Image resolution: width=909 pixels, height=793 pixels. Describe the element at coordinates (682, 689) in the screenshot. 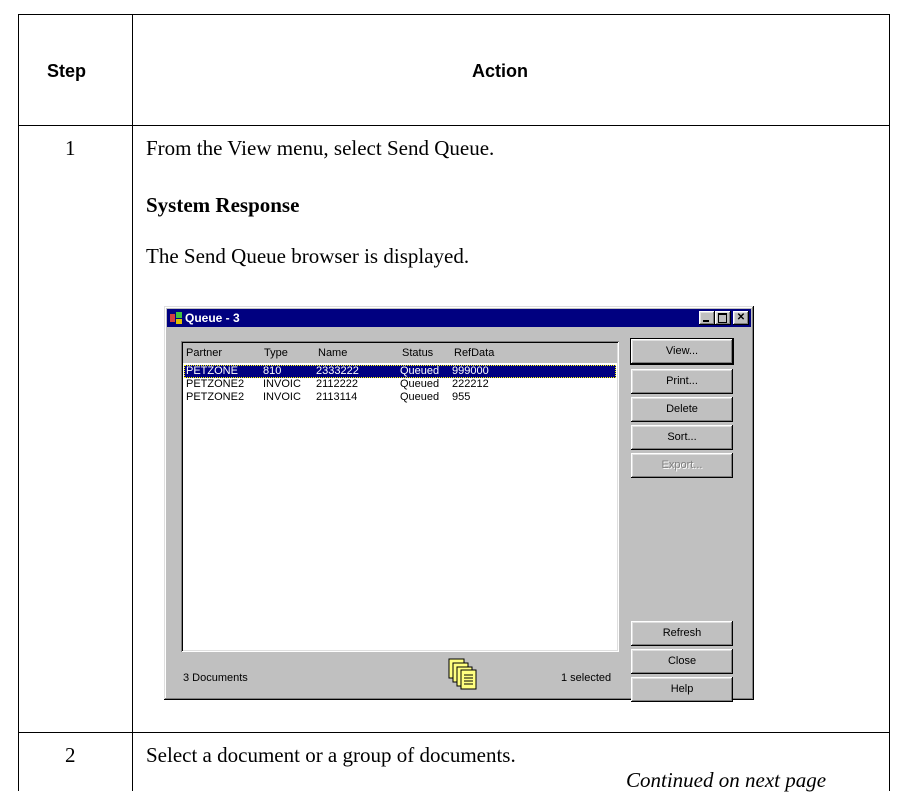

I see `help-button: Help` at that location.